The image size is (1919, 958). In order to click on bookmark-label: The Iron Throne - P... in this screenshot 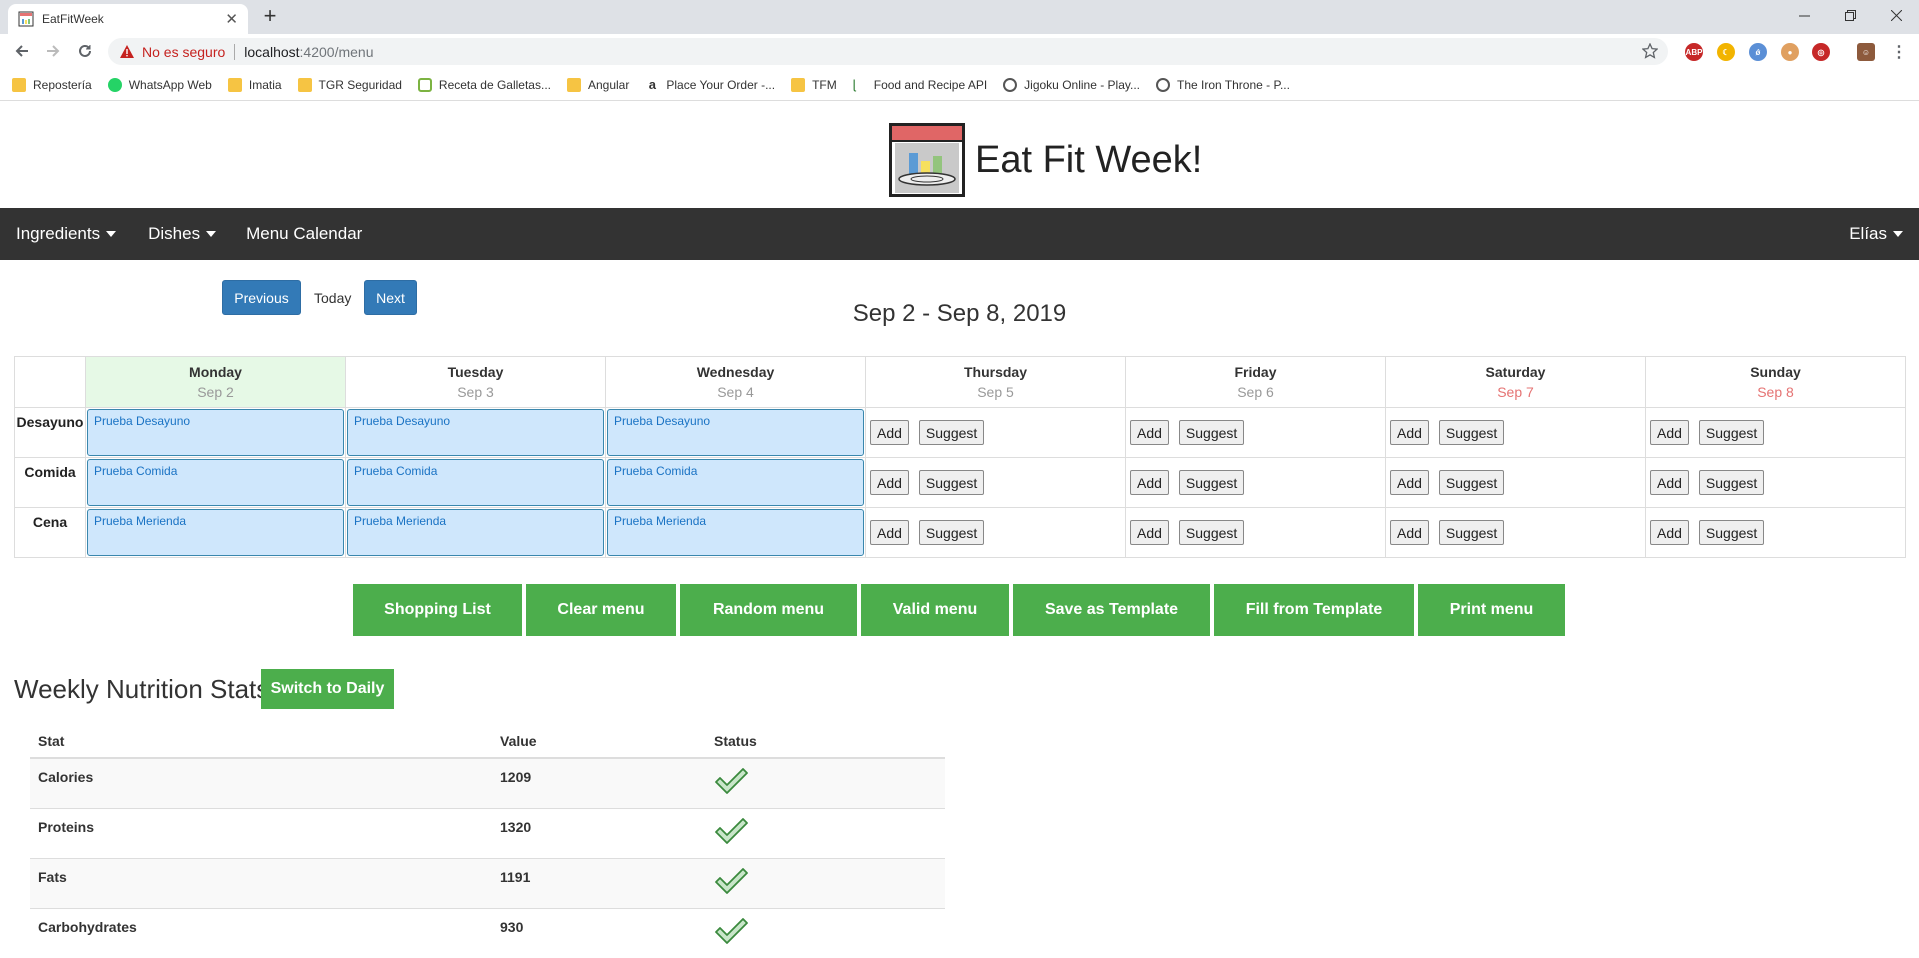, I will do `click(1233, 85)`.